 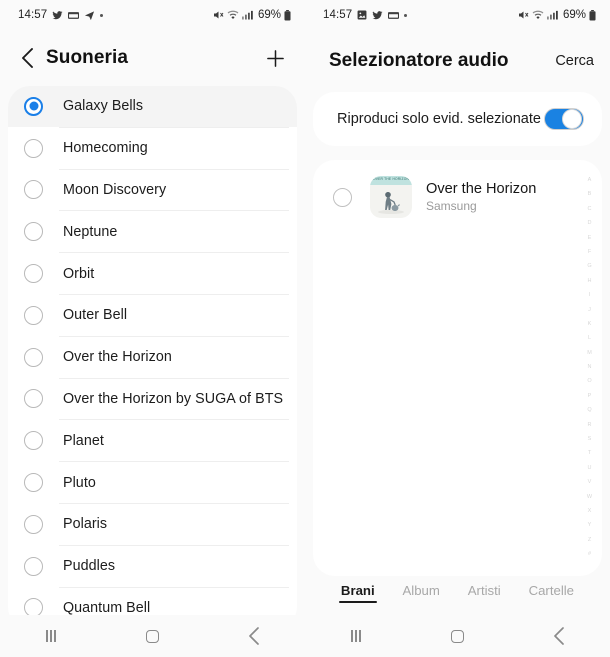 What do you see at coordinates (590, 209) in the screenshot?
I see `index-letter: C` at bounding box center [590, 209].